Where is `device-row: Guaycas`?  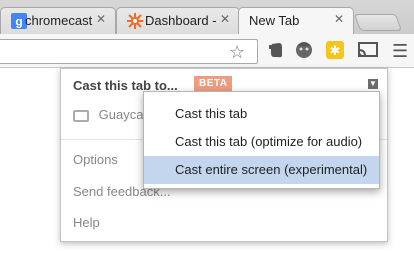 device-row: Guaycas is located at coordinates (111, 114).